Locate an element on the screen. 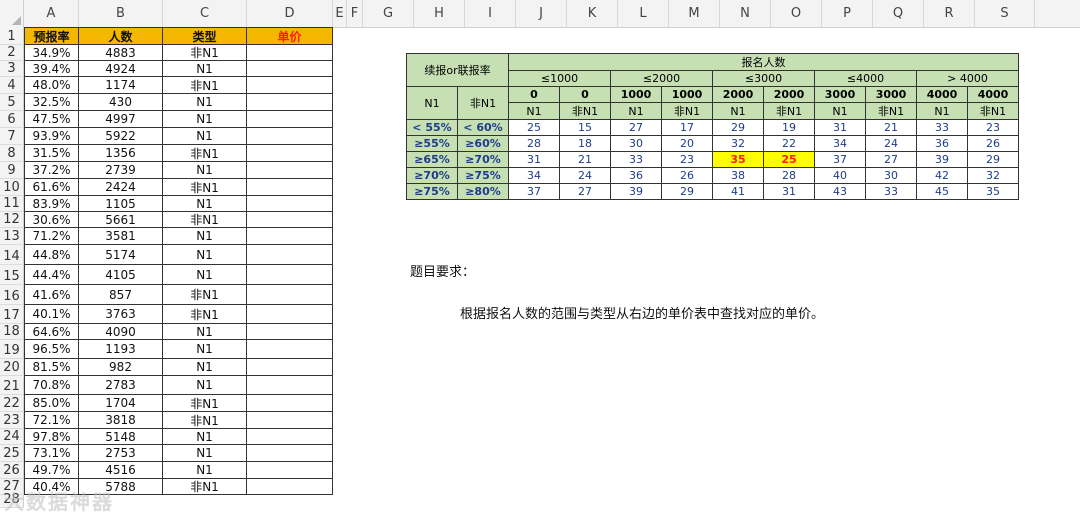 The height and width of the screenshot is (524, 1080). price-cell: 19 is located at coordinates (789, 127).